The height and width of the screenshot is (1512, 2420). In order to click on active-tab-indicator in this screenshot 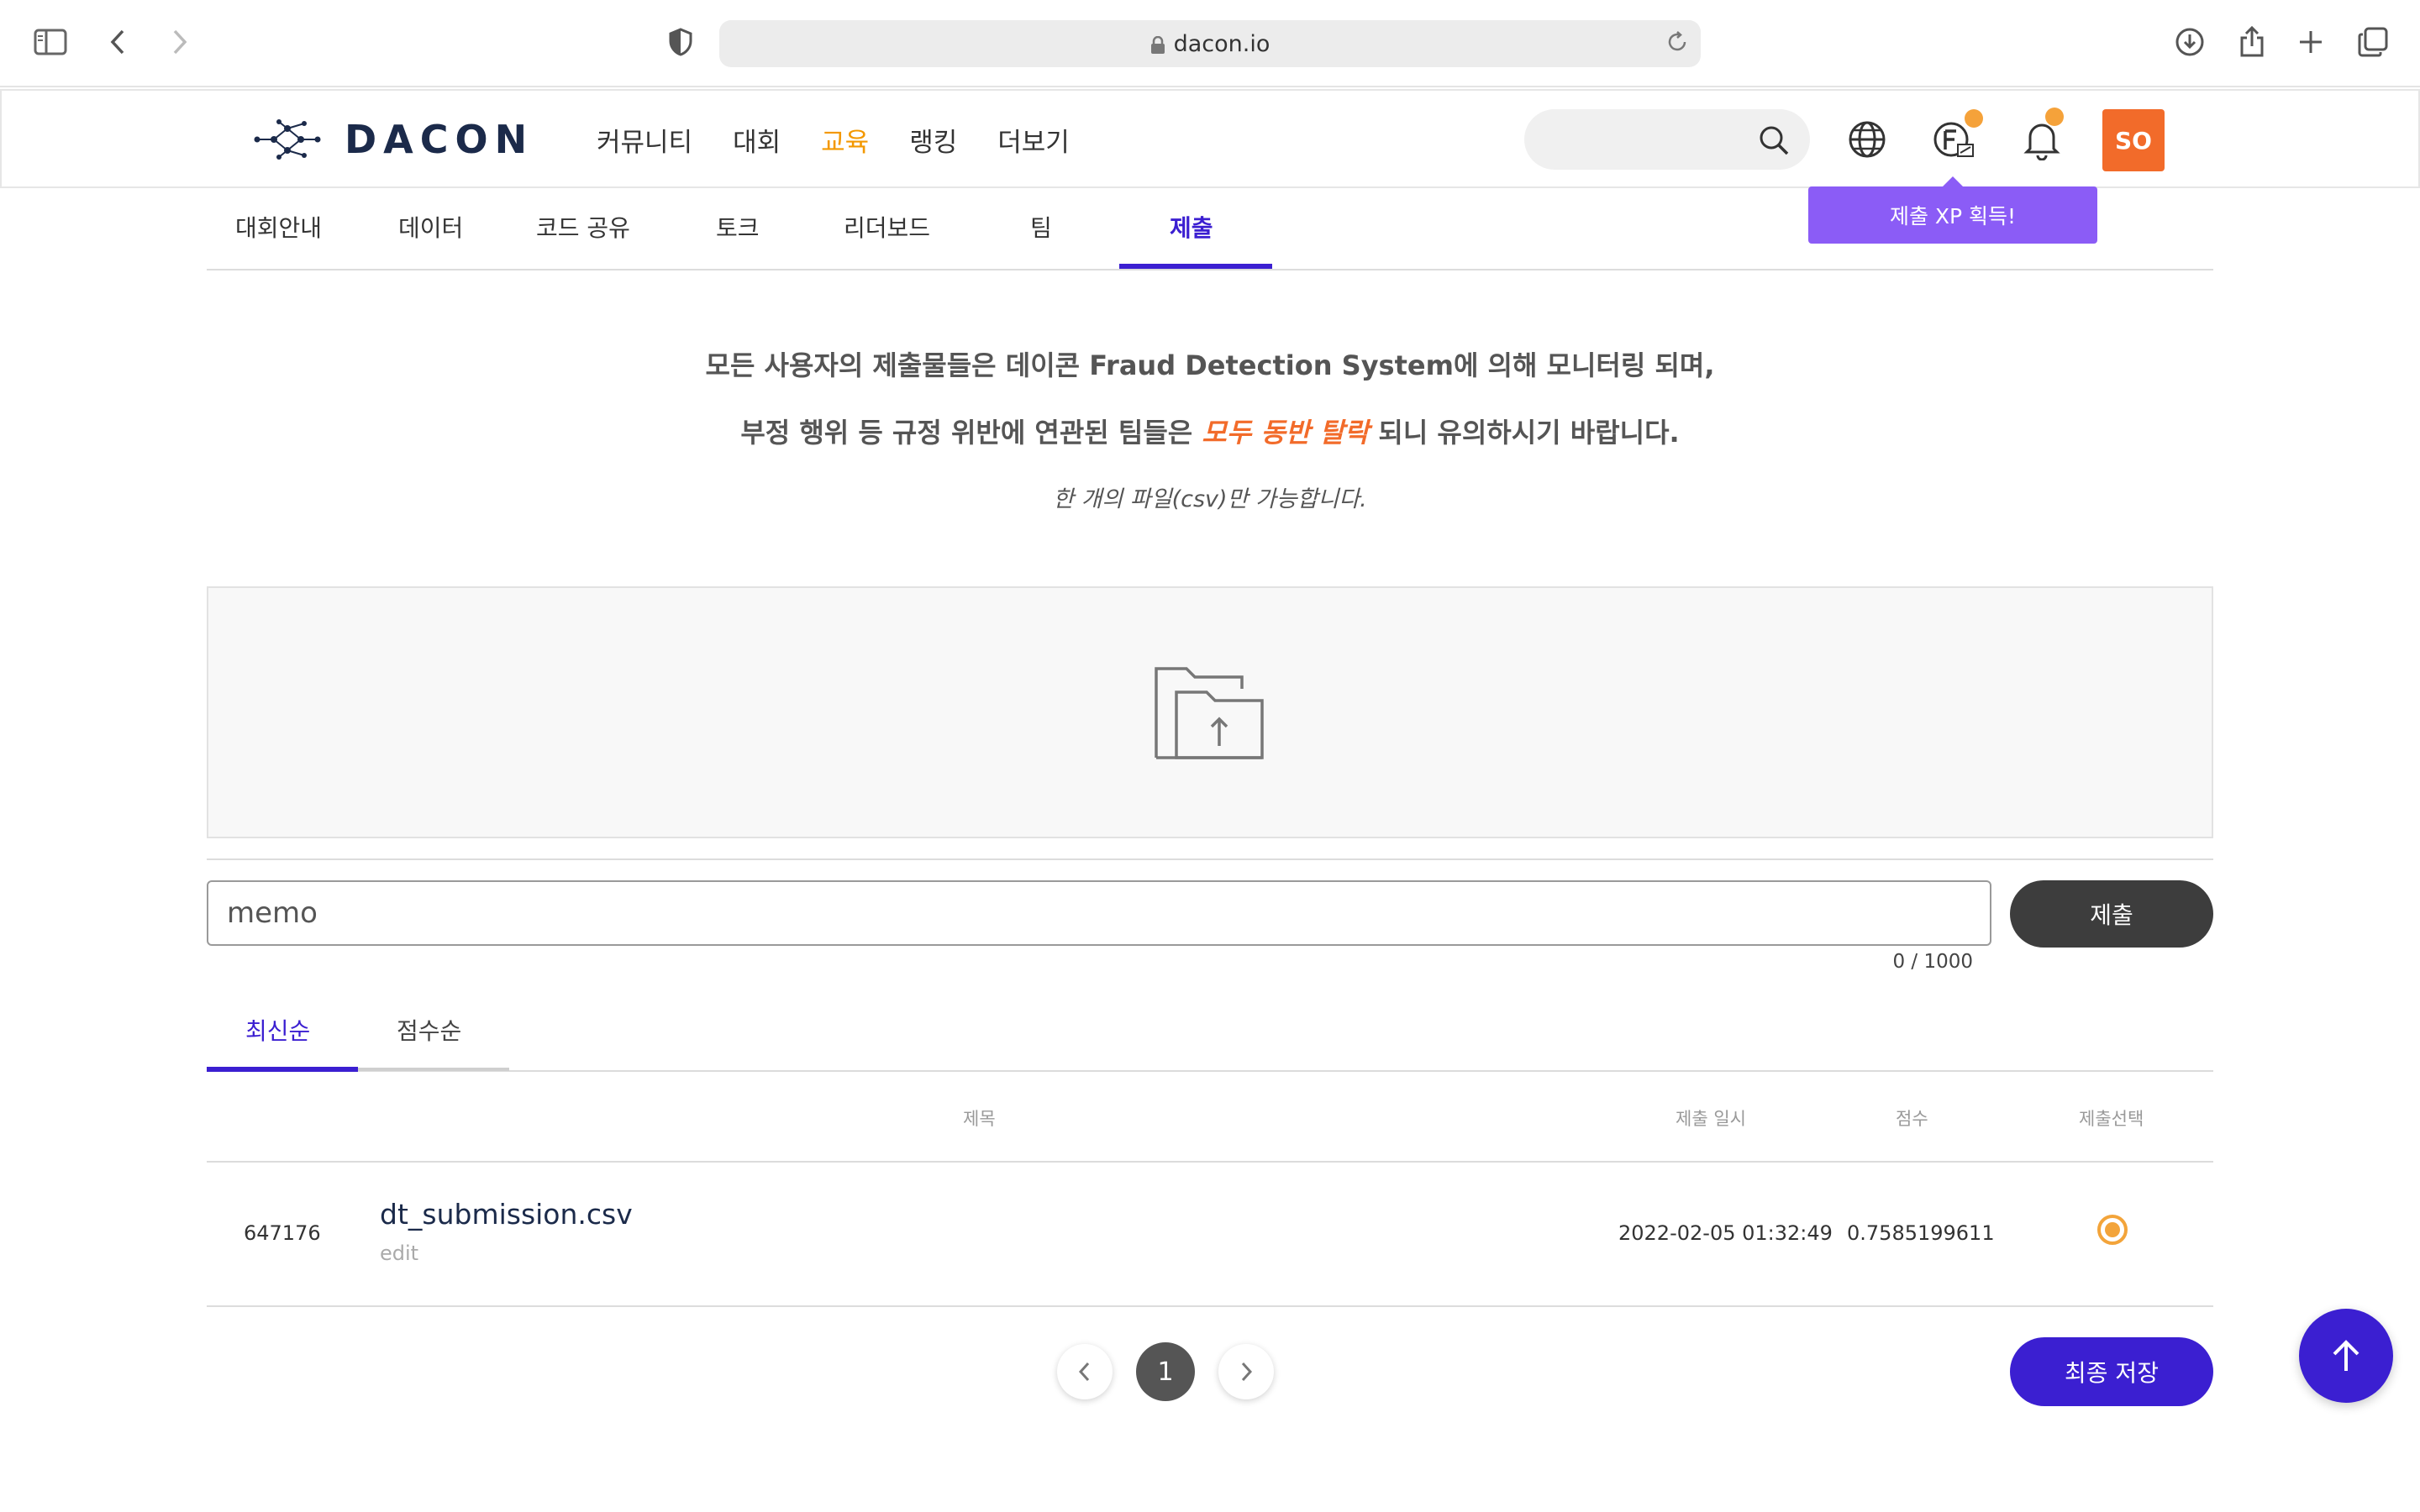, I will do `click(1195, 266)`.